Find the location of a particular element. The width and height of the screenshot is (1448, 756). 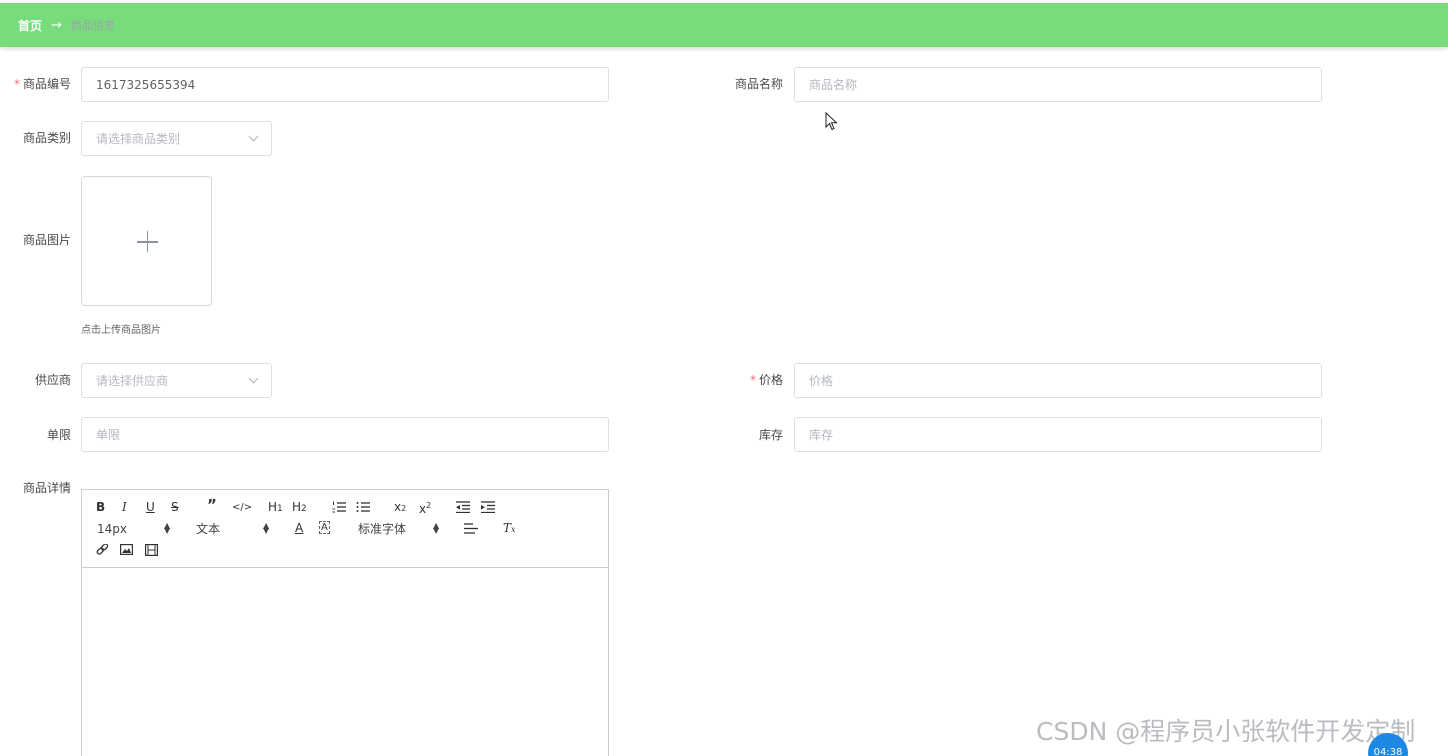

plus-icon-vertical is located at coordinates (147, 241).